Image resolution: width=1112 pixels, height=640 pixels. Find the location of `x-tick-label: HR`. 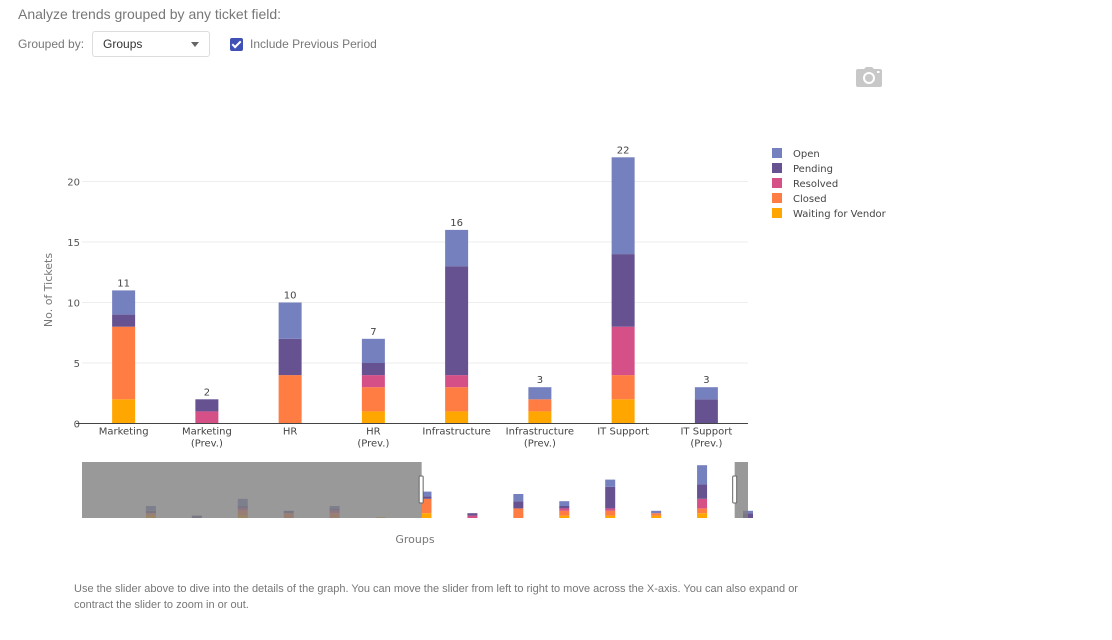

x-tick-label: HR is located at coordinates (290, 432).